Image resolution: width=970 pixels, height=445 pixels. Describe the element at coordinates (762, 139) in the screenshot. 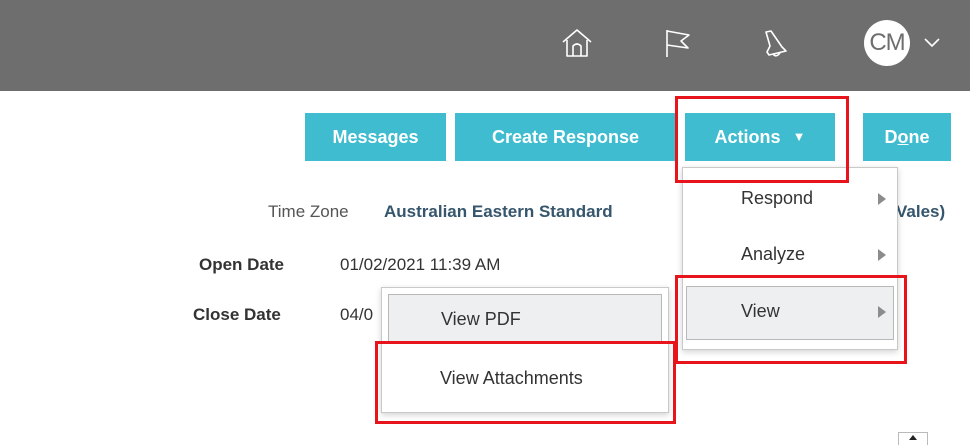

I see `highlight-actions-button` at that location.